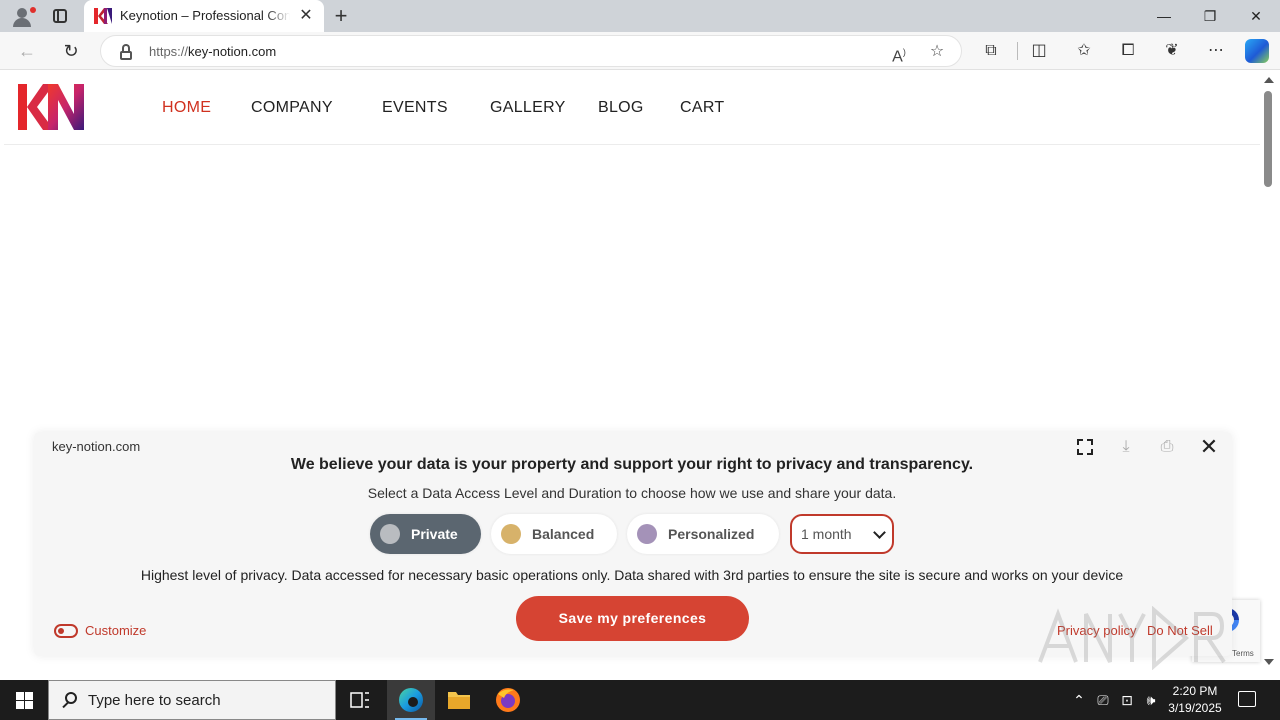 The height and width of the screenshot is (720, 1280). I want to click on search-icon, so click(70, 701).